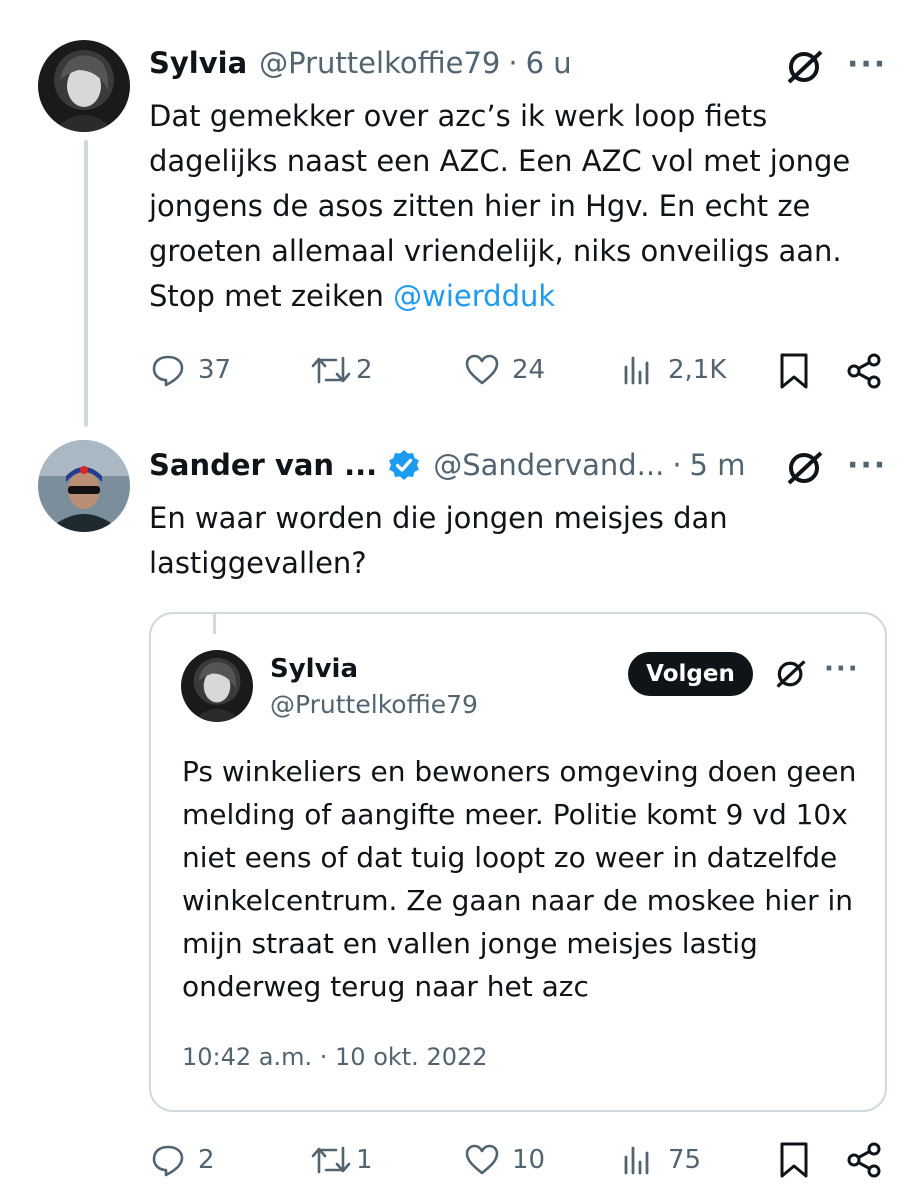 Image resolution: width=923 pixels, height=1200 pixels. I want to click on author-handle: @Pruttelkoffie79, so click(379, 63).